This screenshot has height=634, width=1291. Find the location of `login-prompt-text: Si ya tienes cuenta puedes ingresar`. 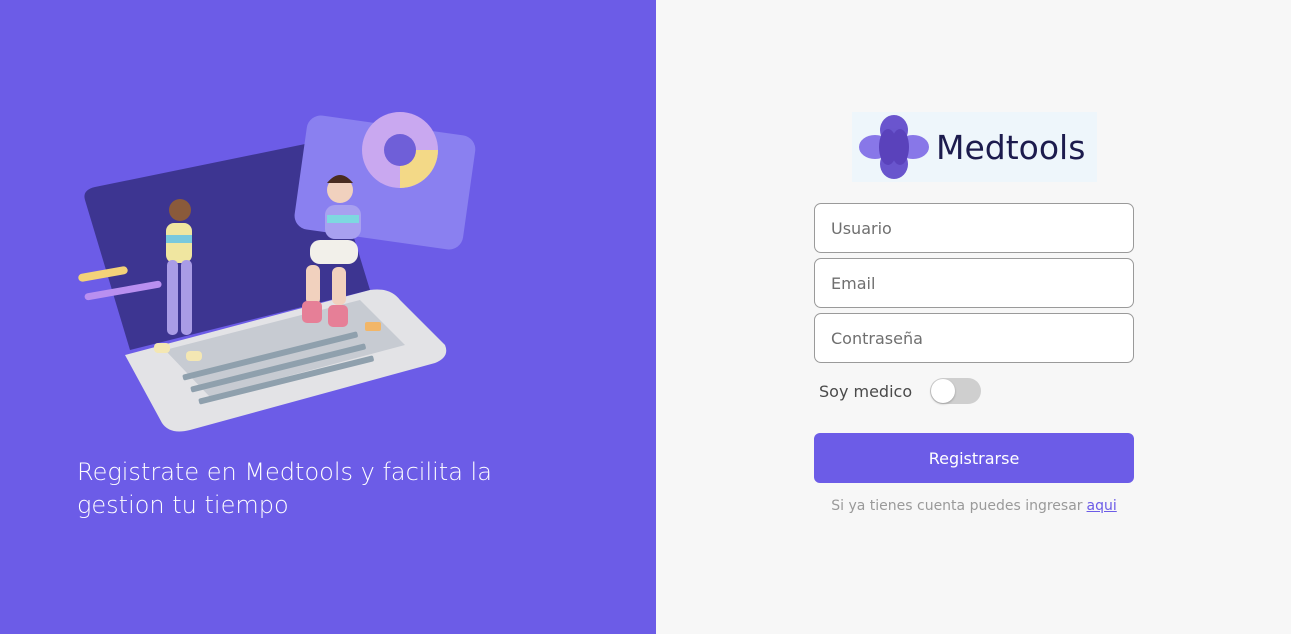

login-prompt-text: Si ya tienes cuenta puedes ingresar is located at coordinates (957, 506).